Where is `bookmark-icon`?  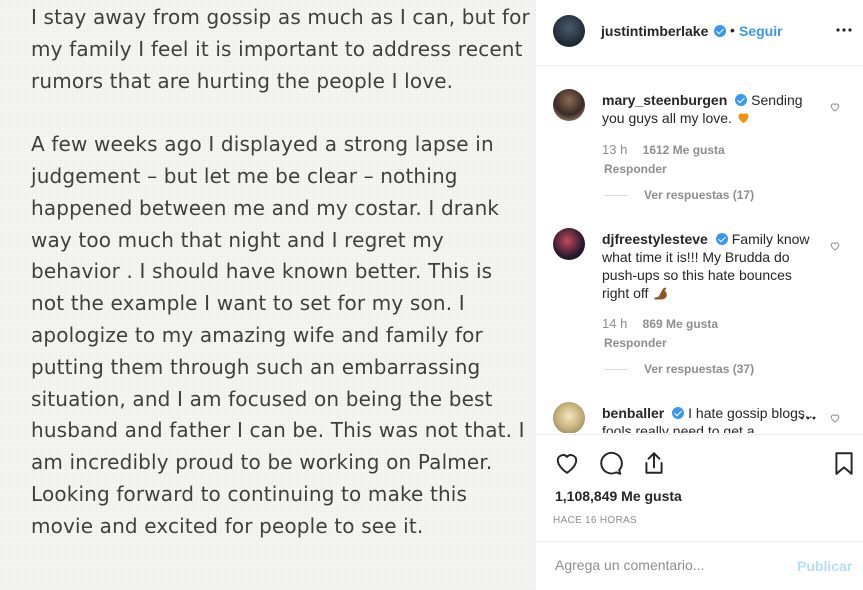
bookmark-icon is located at coordinates (844, 463).